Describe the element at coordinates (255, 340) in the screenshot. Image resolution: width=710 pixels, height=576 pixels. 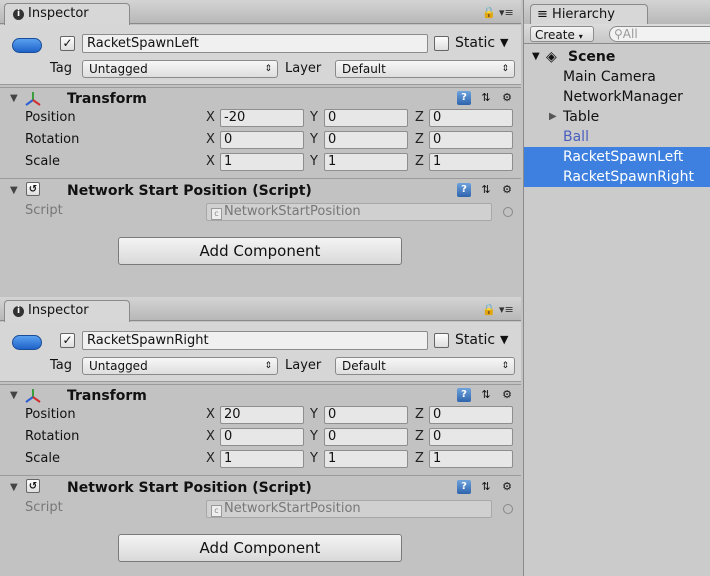
I see `object-name-field: RacketSpawnRight` at that location.